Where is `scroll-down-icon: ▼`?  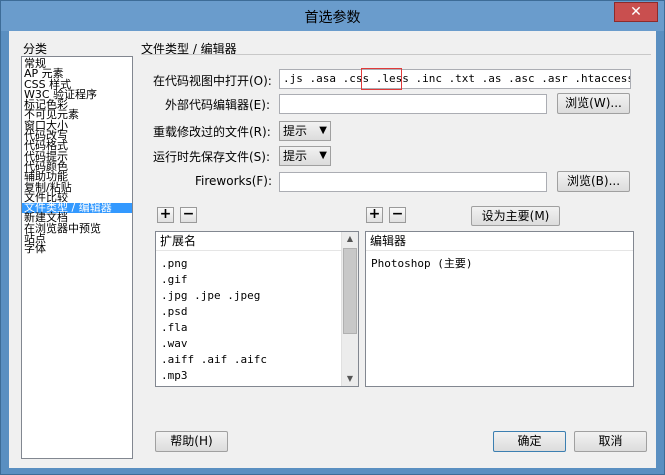
scroll-down-icon: ▼ is located at coordinates (350, 379).